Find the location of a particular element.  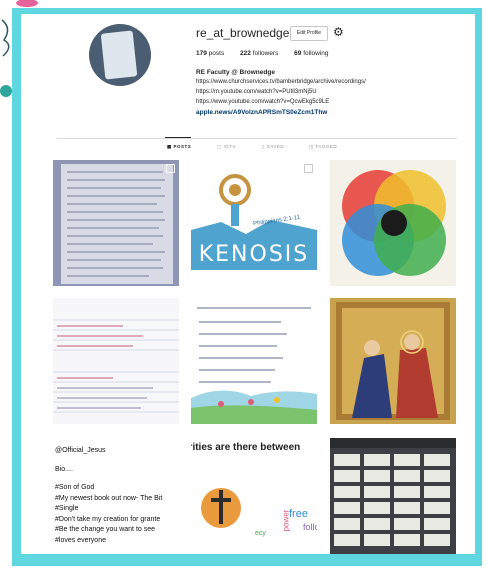

posts-count: 179 is located at coordinates (201, 53).